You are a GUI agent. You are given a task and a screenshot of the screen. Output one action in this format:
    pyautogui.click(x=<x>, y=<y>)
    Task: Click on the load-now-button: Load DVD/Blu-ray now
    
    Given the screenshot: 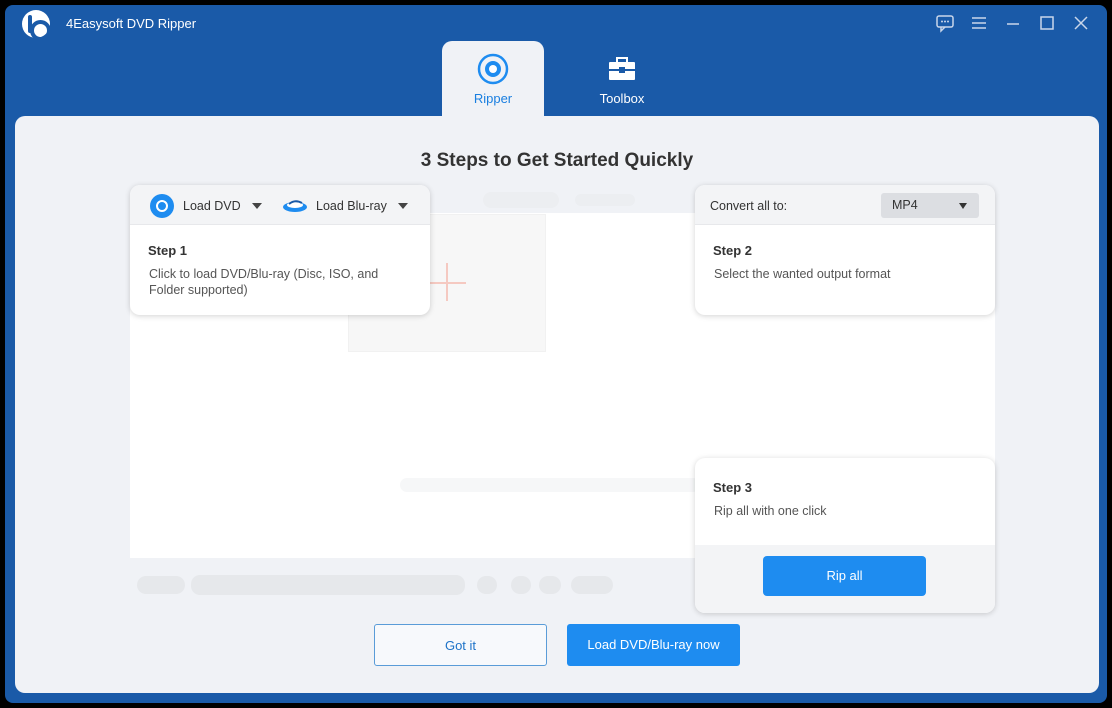 What is the action you would take?
    pyautogui.click(x=653, y=645)
    